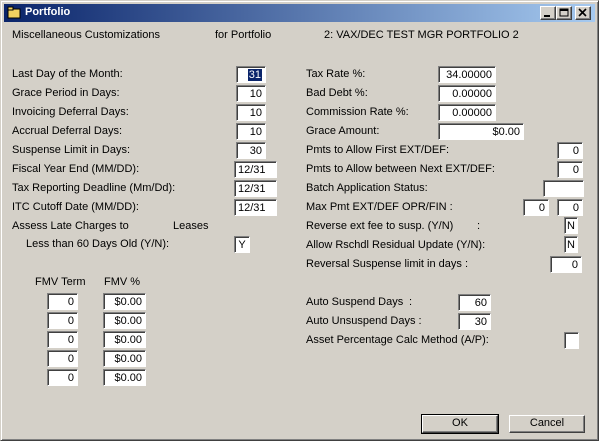 The image size is (599, 441). I want to click on auto-suspend-label: Auto Suspend Days, so click(355, 302).